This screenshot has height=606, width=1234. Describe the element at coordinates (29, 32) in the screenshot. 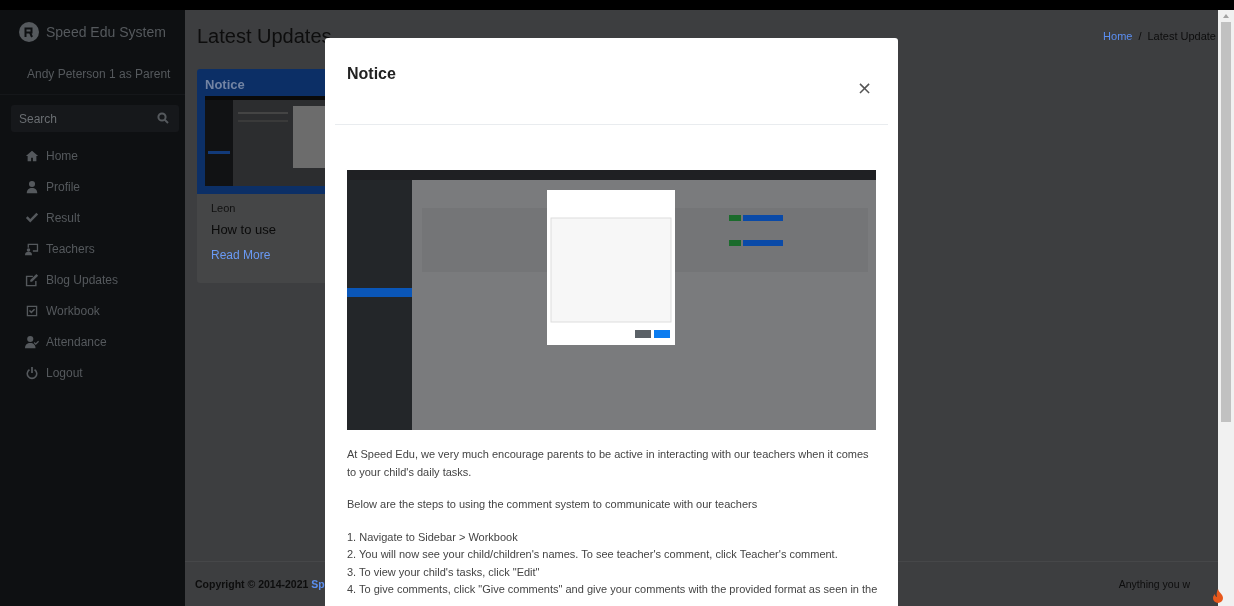

I see `logo-icon` at that location.